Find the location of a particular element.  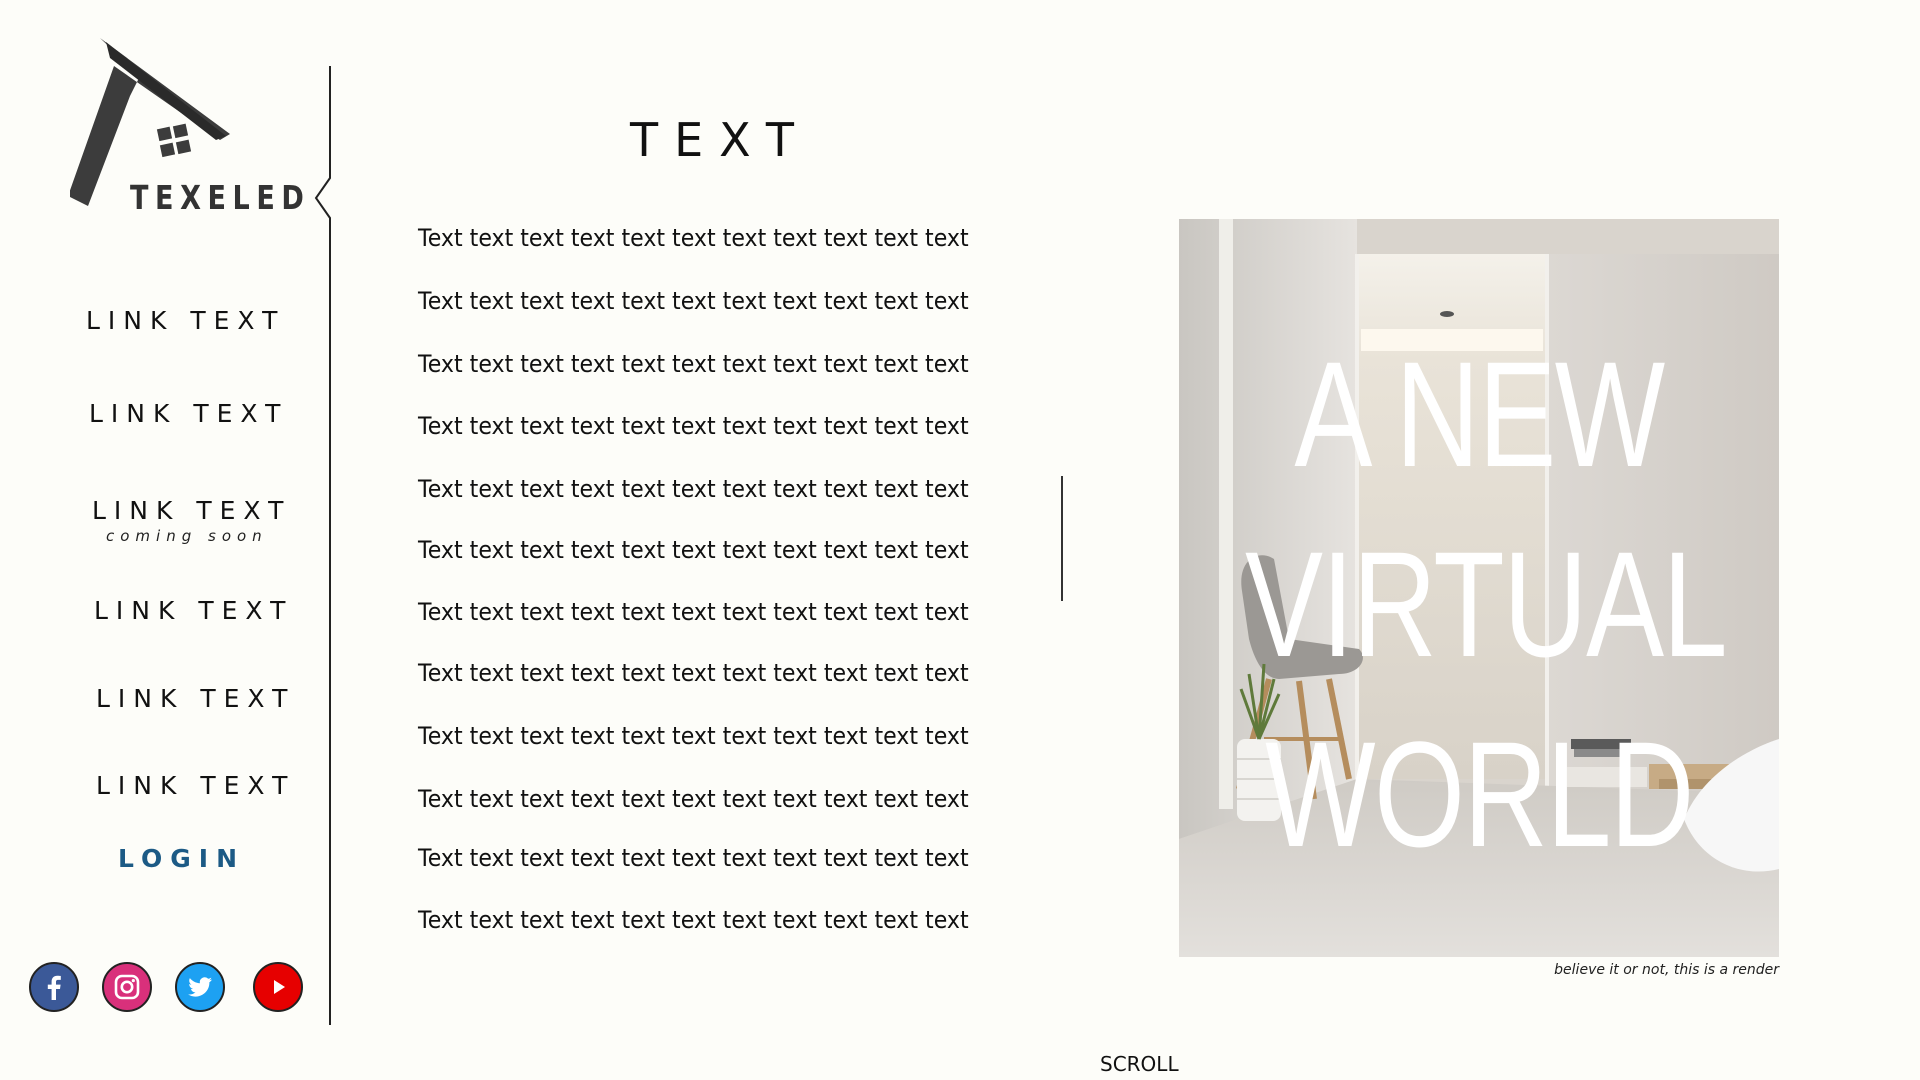

twitter-icon is located at coordinates (200, 987).